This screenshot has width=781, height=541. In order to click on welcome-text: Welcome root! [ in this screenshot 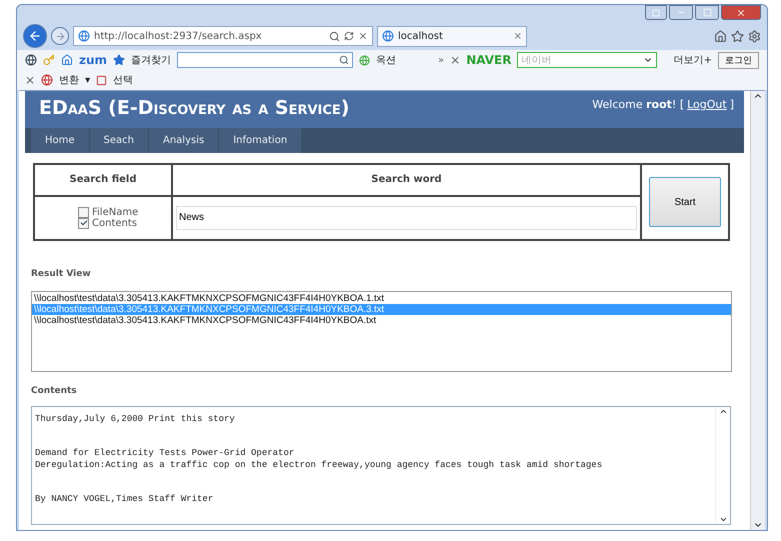, I will do `click(638, 105)`.